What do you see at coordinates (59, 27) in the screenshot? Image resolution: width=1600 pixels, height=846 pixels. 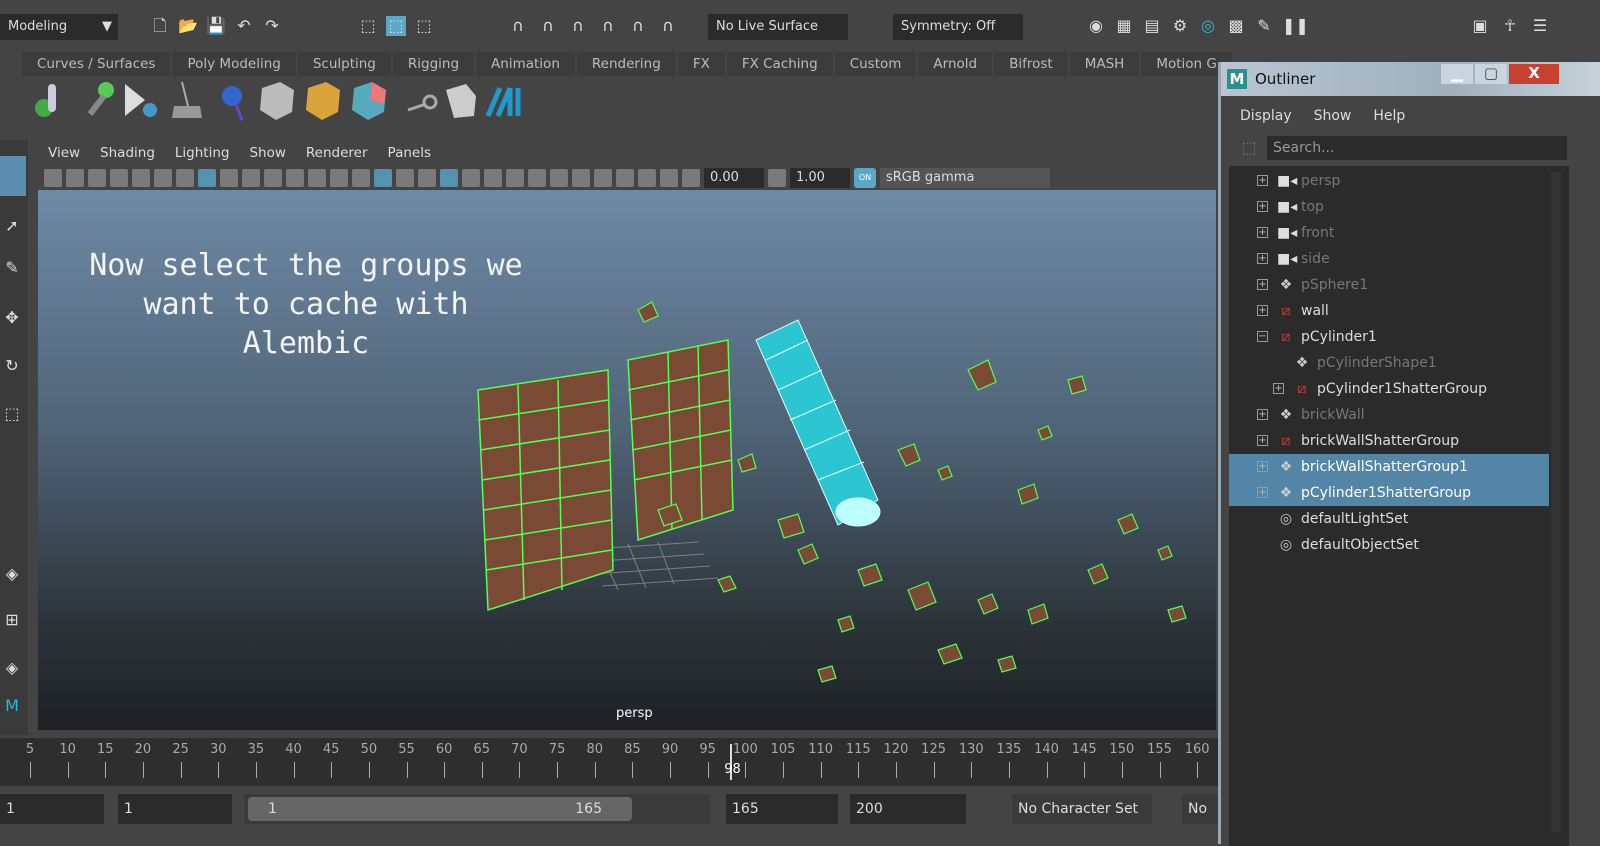 I see `workspace-menu: Modeling ▼` at bounding box center [59, 27].